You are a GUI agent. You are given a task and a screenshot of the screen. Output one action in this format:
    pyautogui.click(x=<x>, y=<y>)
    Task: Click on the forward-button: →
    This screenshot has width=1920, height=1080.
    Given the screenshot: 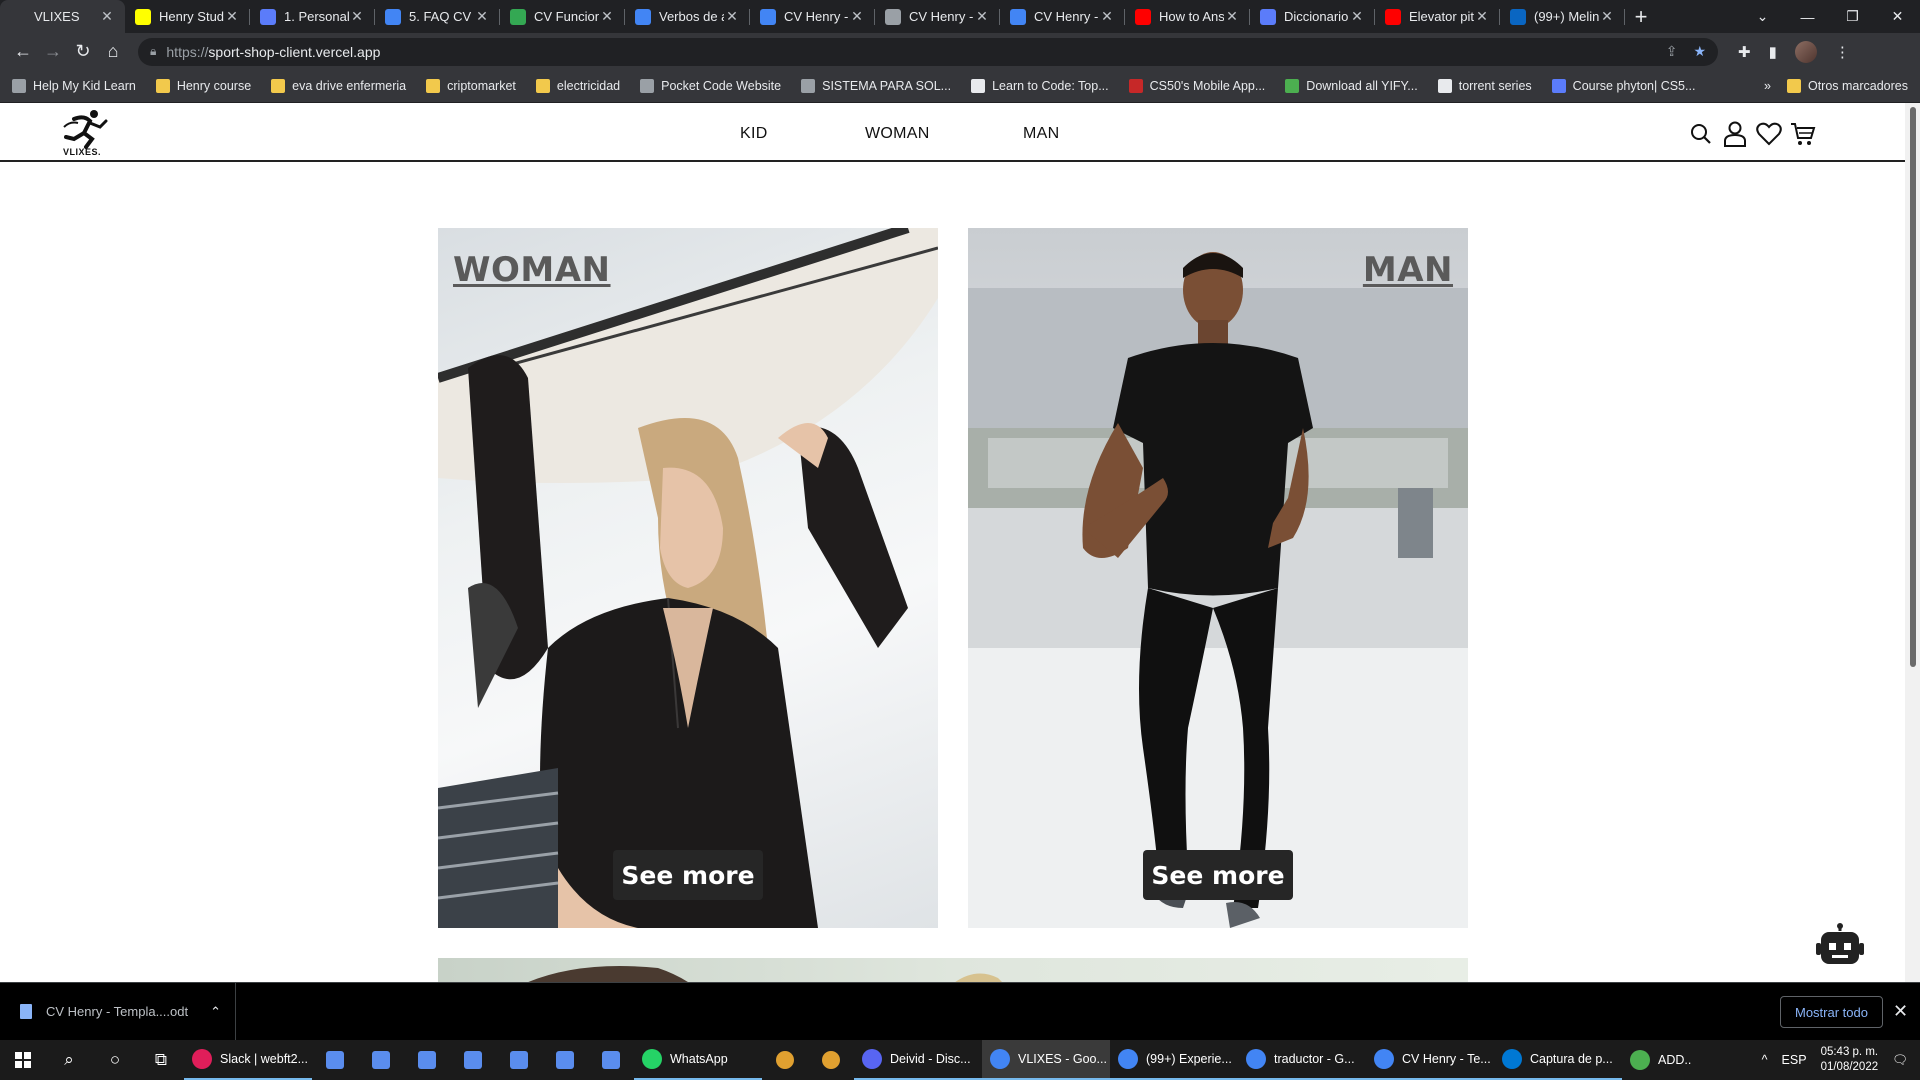 What is the action you would take?
    pyautogui.click(x=53, y=52)
    